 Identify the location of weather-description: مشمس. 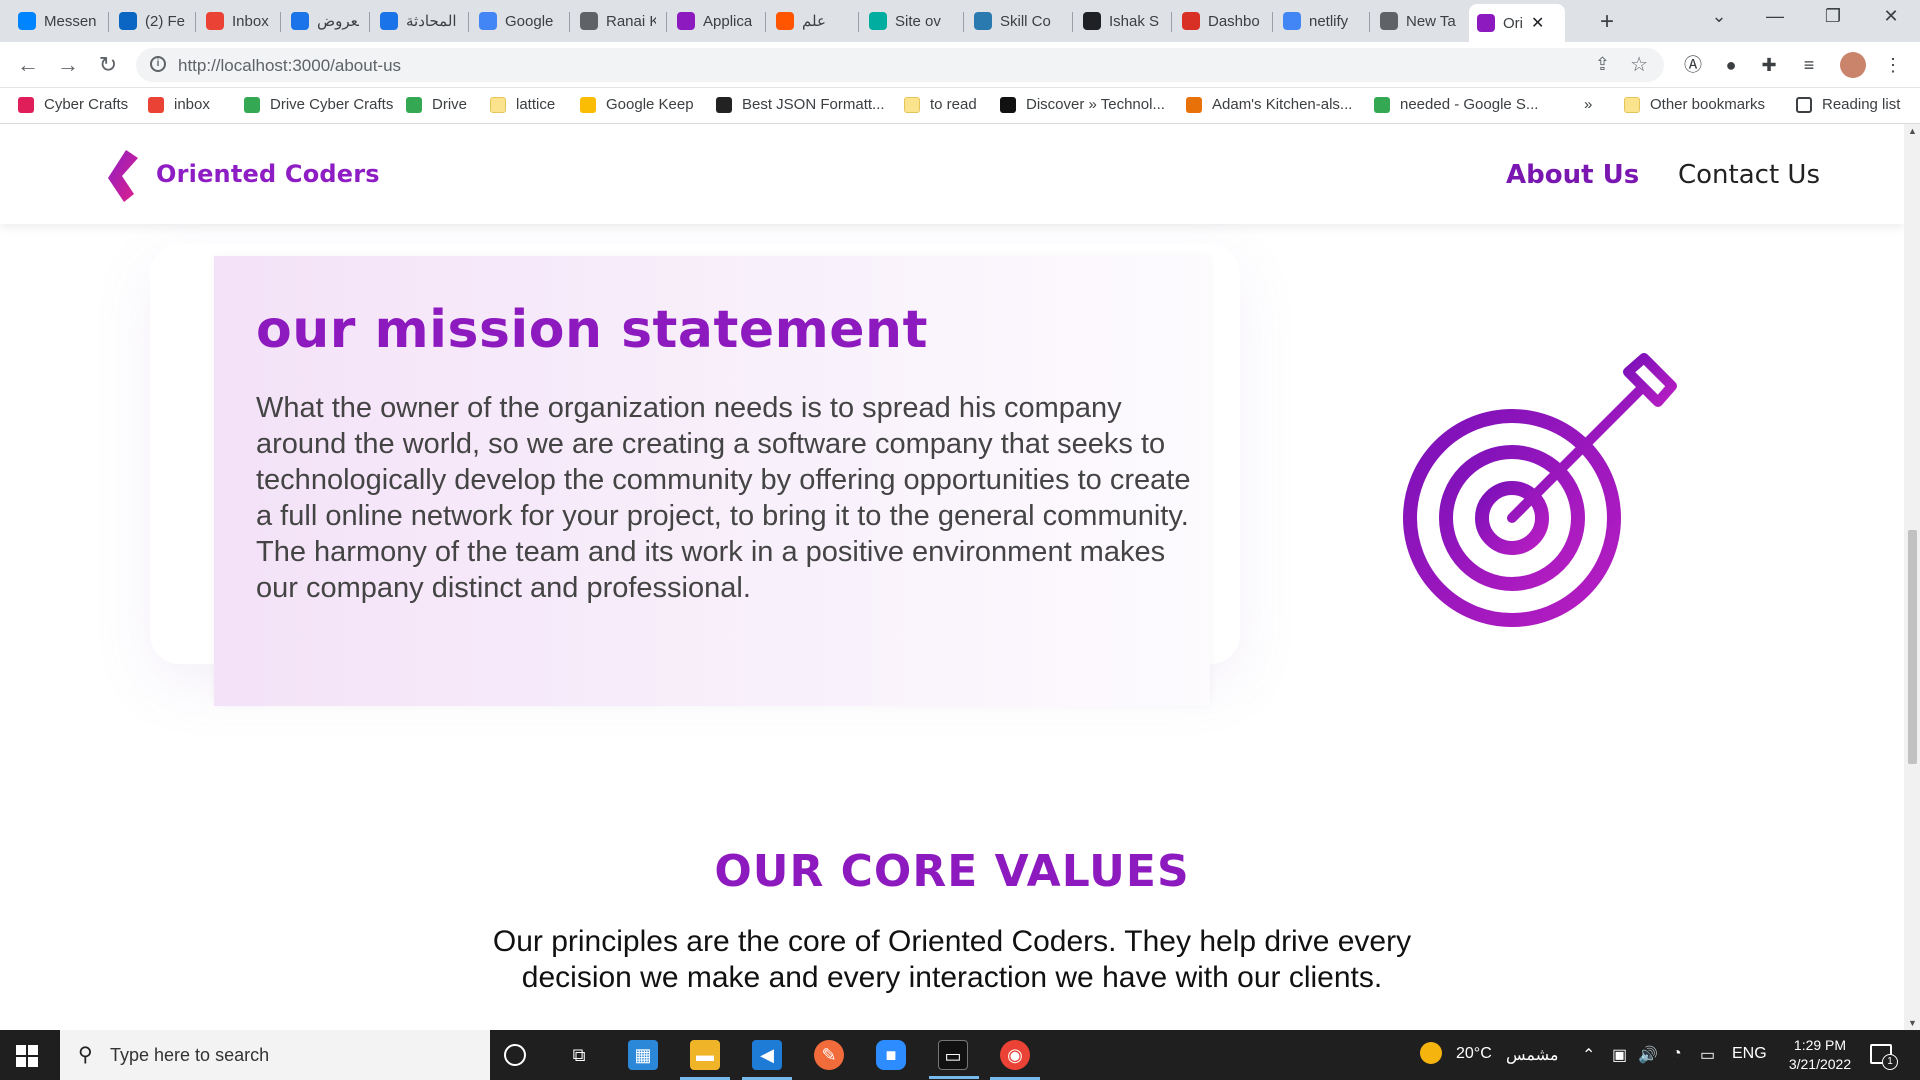
(1532, 1055).